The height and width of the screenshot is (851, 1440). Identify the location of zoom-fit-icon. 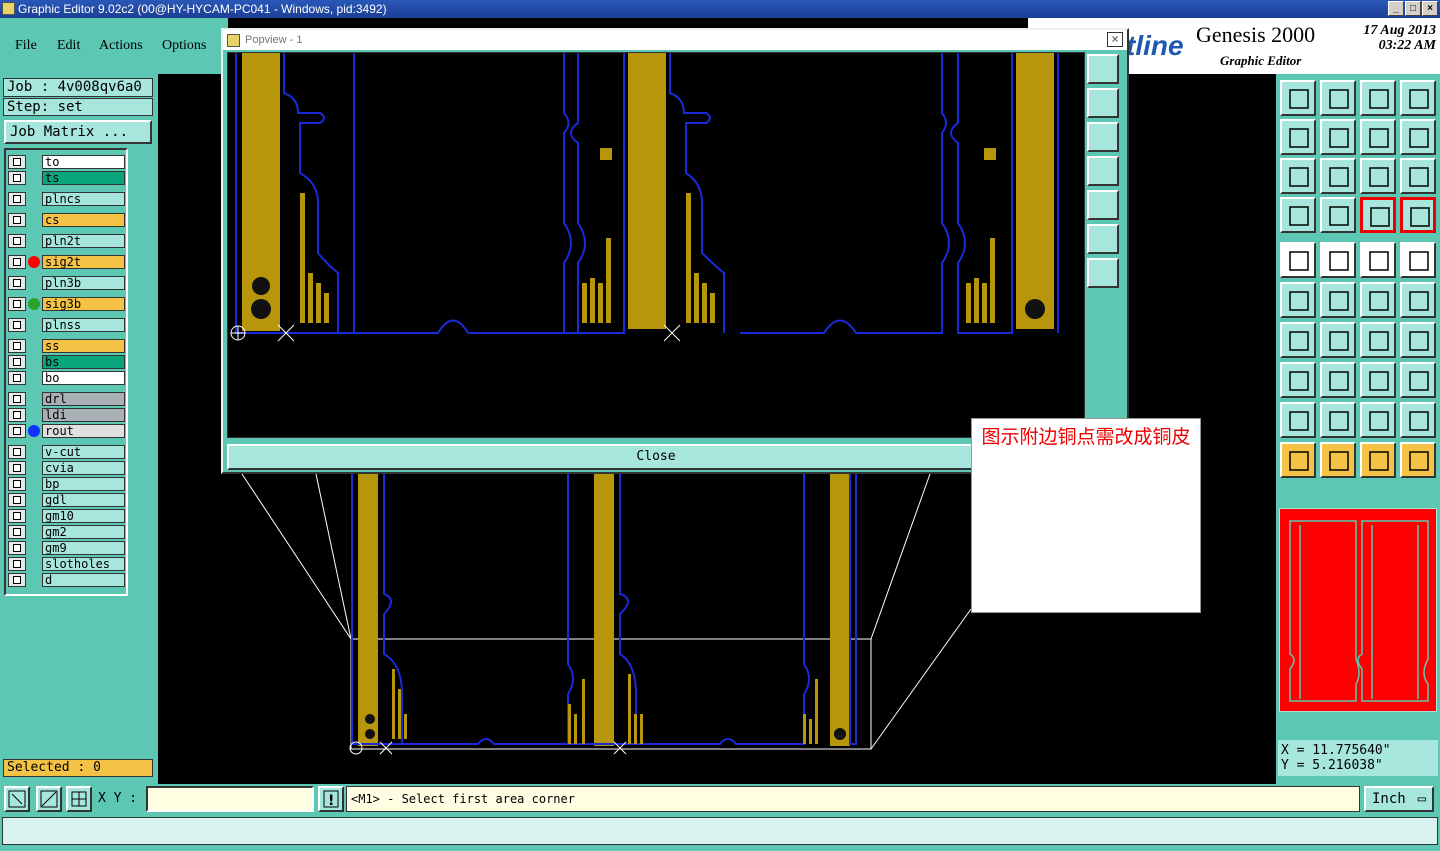
(1298, 176).